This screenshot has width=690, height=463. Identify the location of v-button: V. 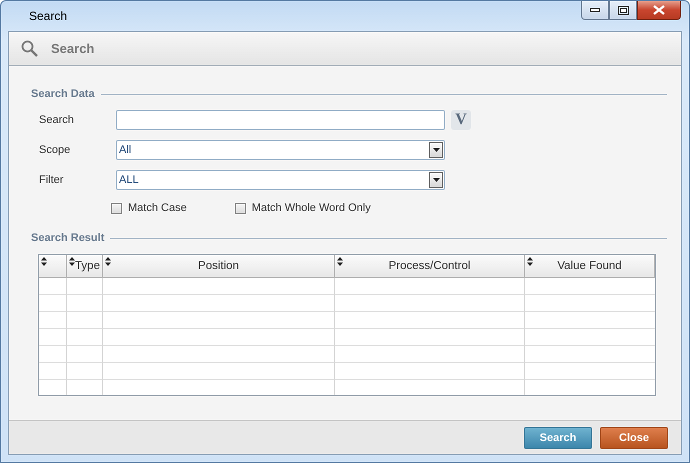
(461, 120).